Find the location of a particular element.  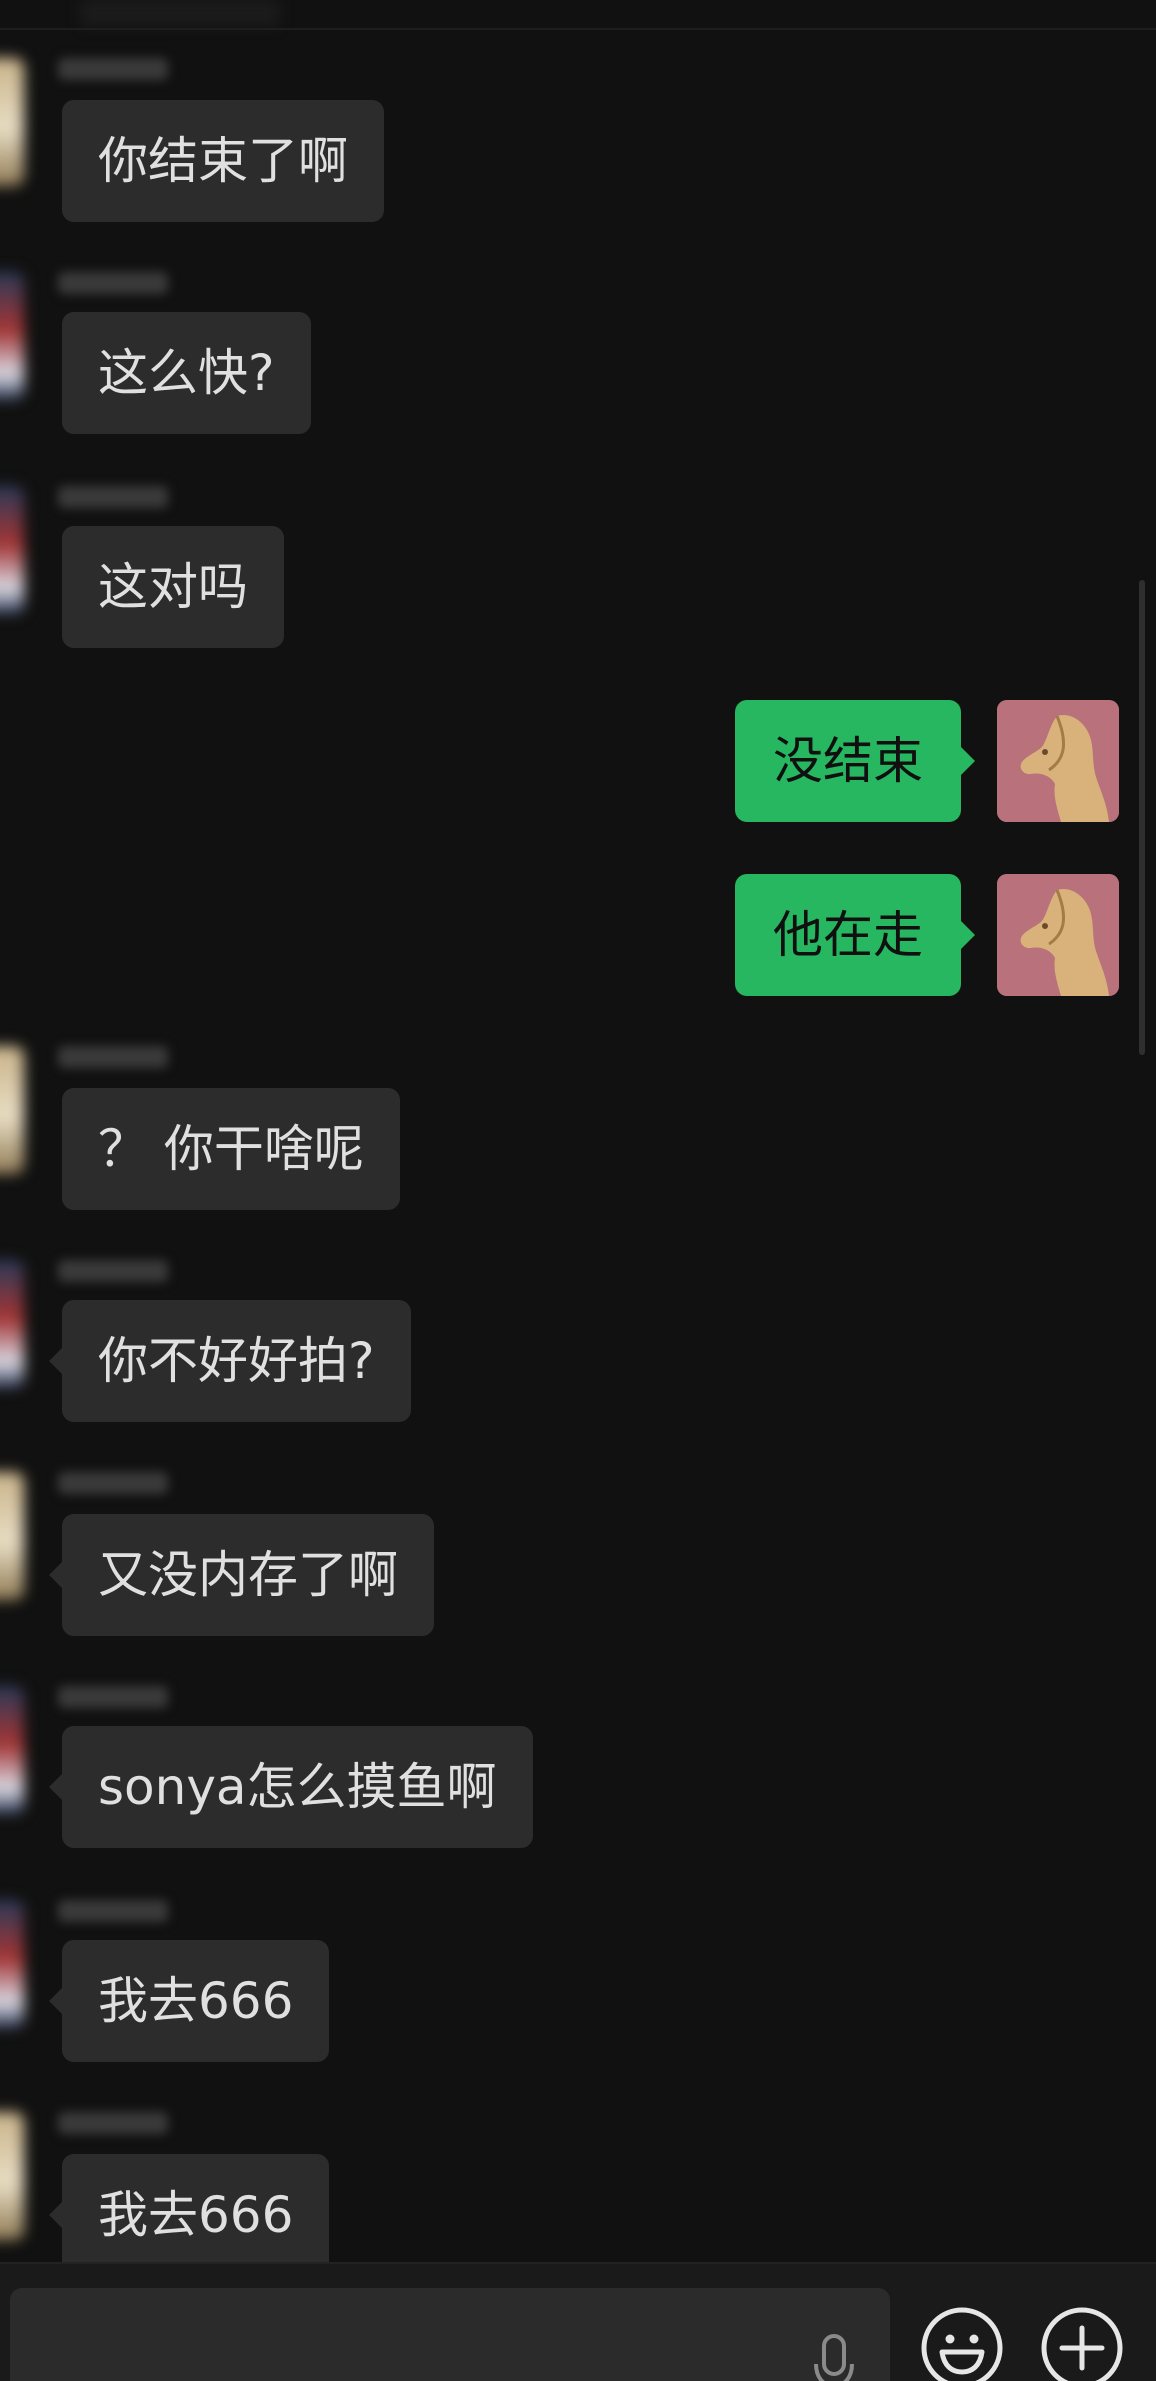

message-bubble: sonya怎么摸鱼啊 is located at coordinates (291, 1787).